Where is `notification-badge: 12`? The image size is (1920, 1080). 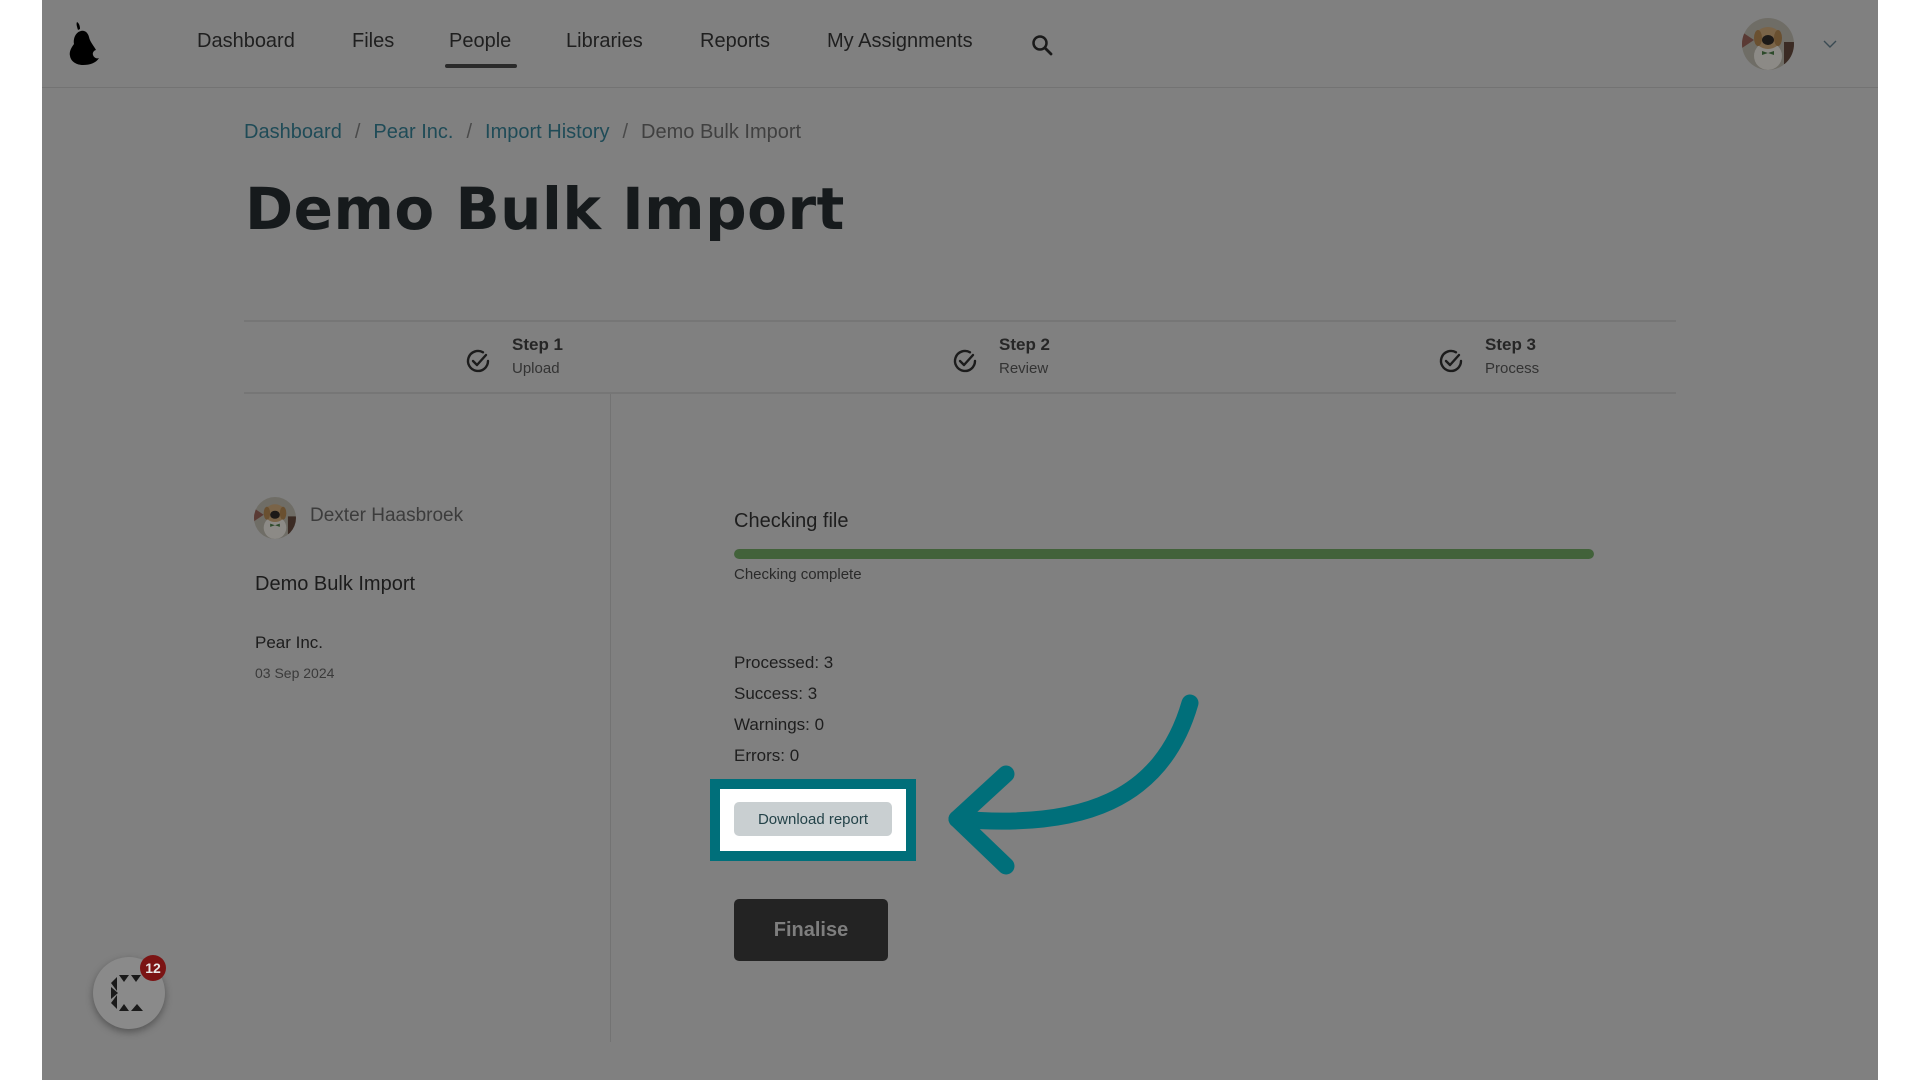
notification-badge: 12 is located at coordinates (153, 968).